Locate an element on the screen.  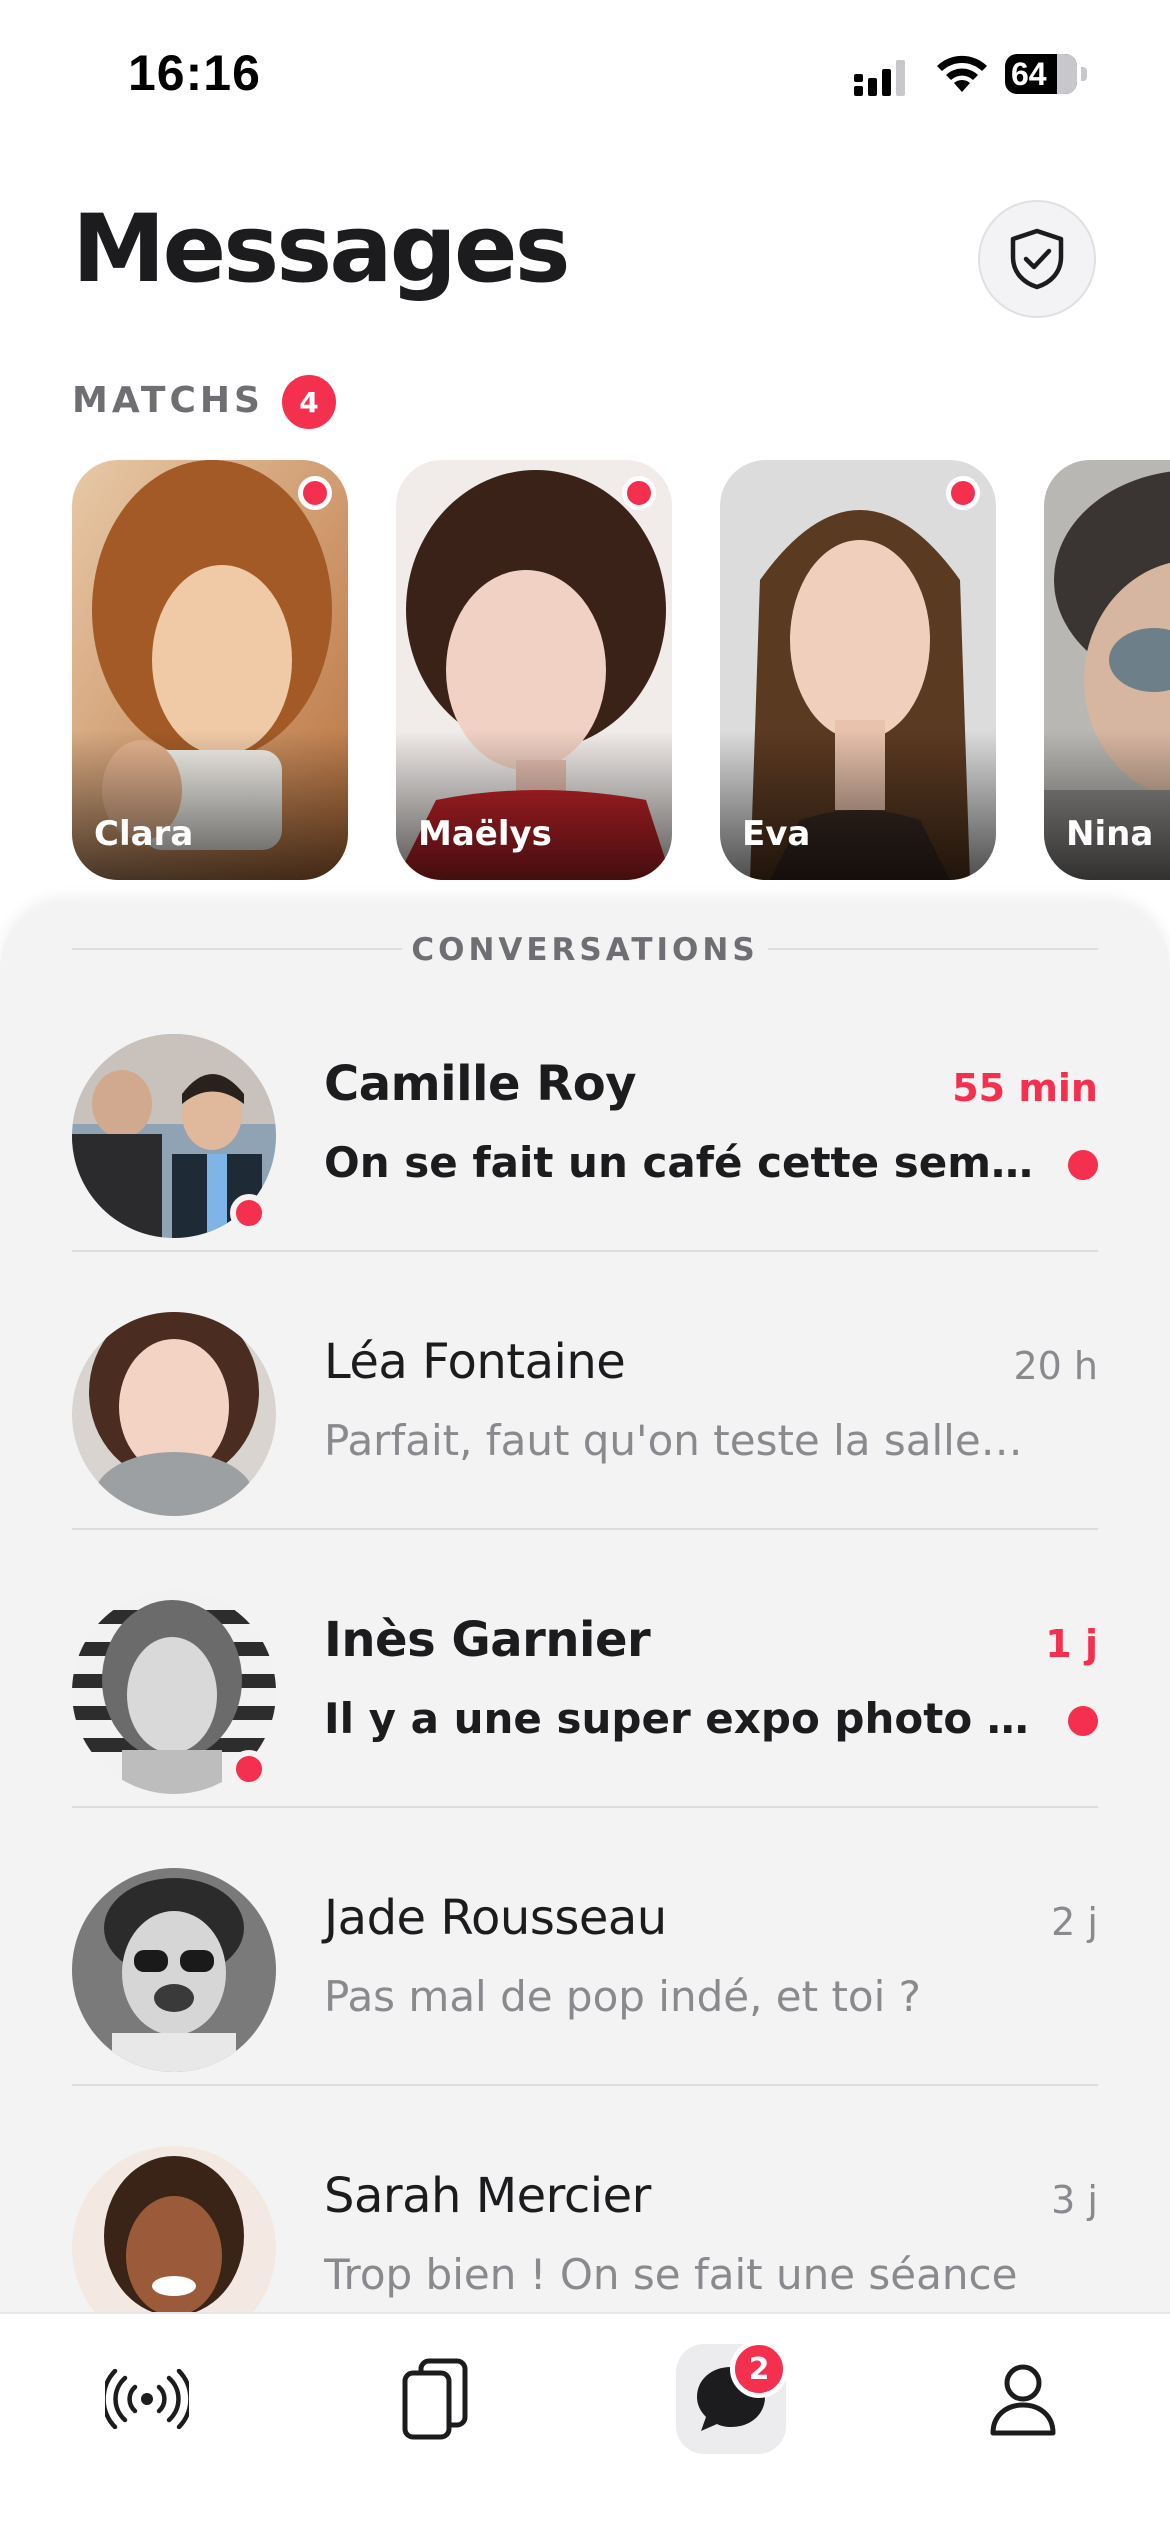
message-preview: Trop bien ! On se fait une séance is located at coordinates (671, 2274).